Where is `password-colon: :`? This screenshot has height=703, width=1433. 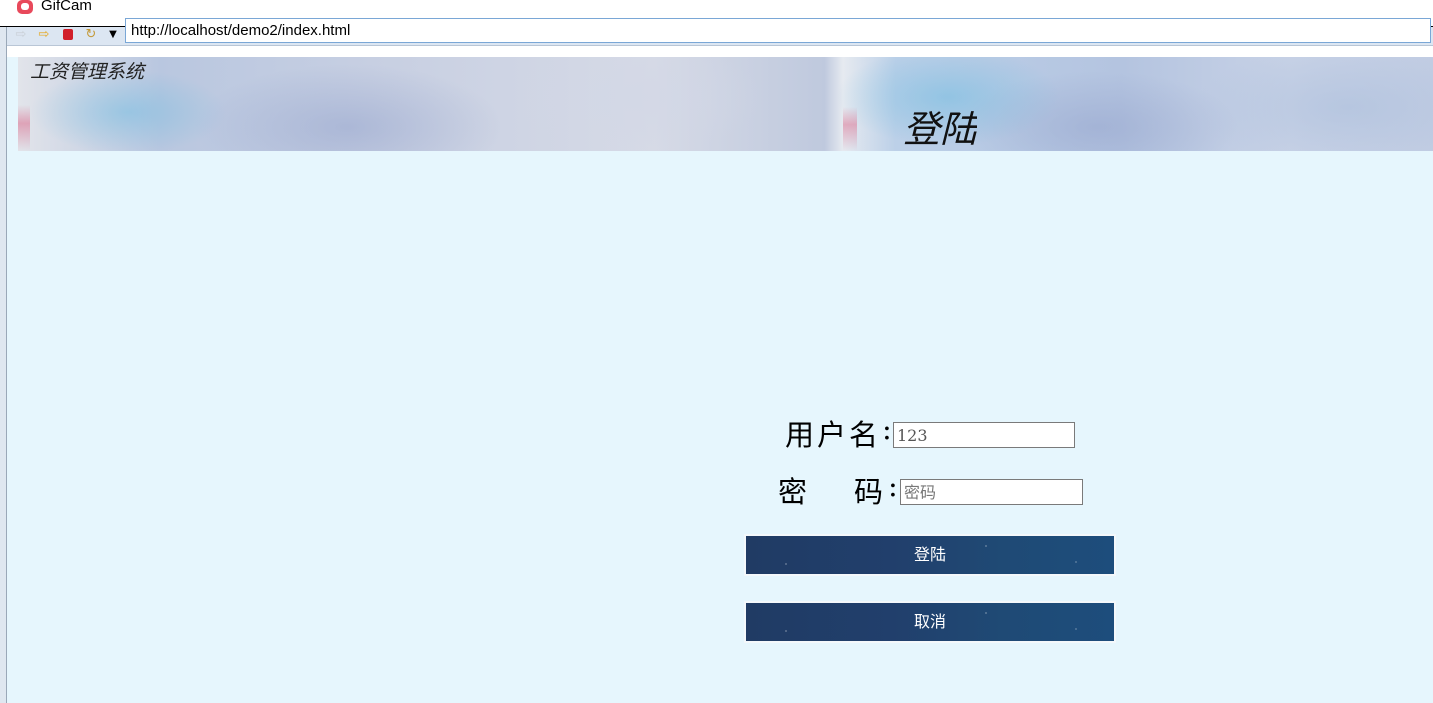
password-colon: : is located at coordinates (893, 486).